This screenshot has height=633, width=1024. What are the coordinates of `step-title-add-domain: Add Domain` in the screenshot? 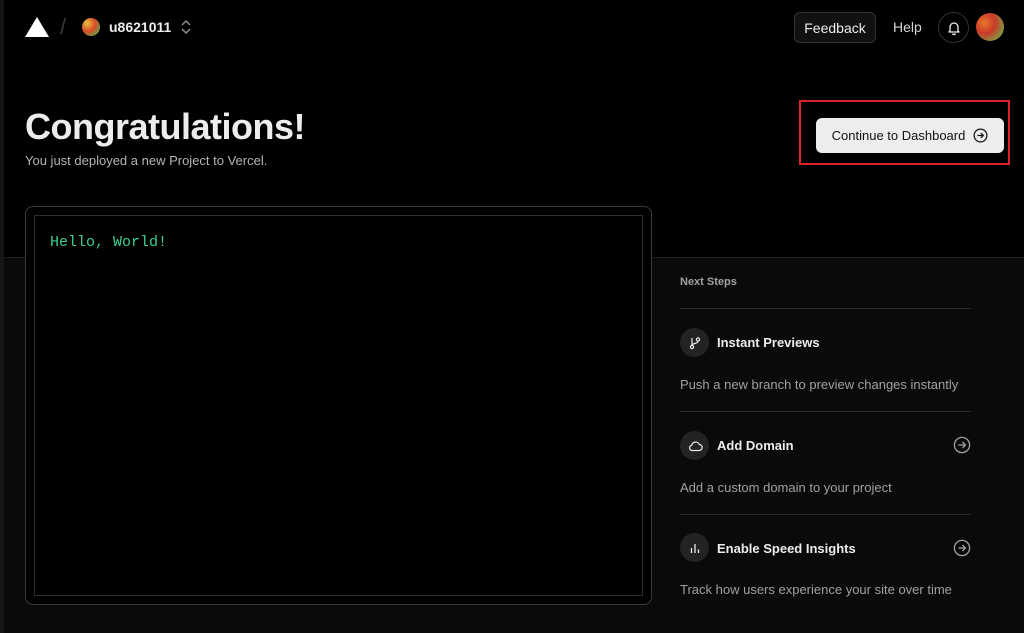 It's located at (755, 445).